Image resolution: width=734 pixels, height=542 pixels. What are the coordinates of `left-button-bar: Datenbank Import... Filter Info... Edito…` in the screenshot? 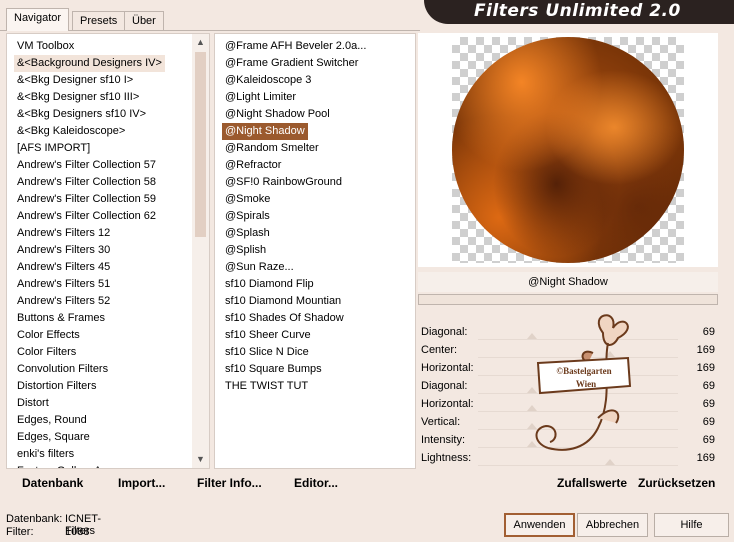 It's located at (210, 483).